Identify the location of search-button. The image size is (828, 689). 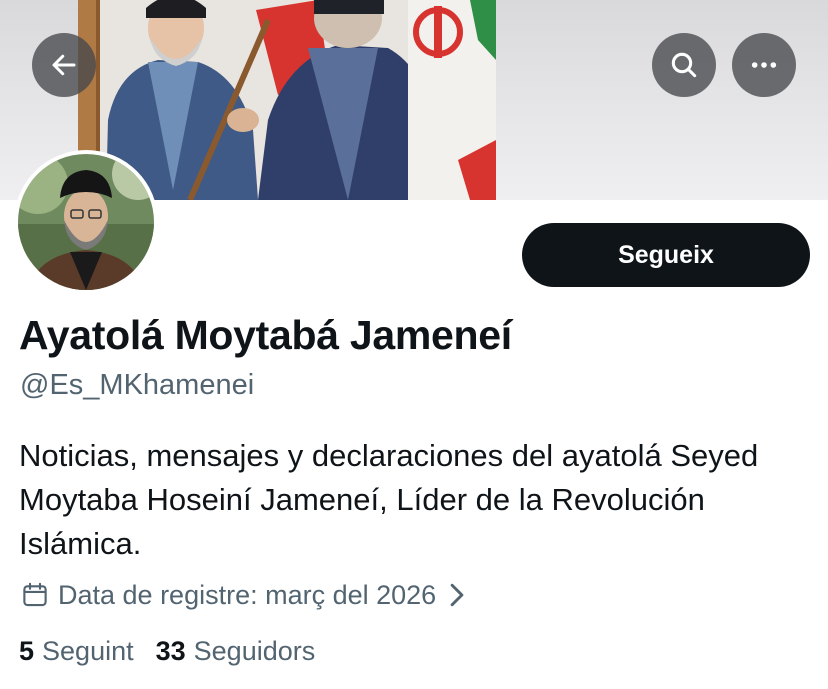
(684, 65).